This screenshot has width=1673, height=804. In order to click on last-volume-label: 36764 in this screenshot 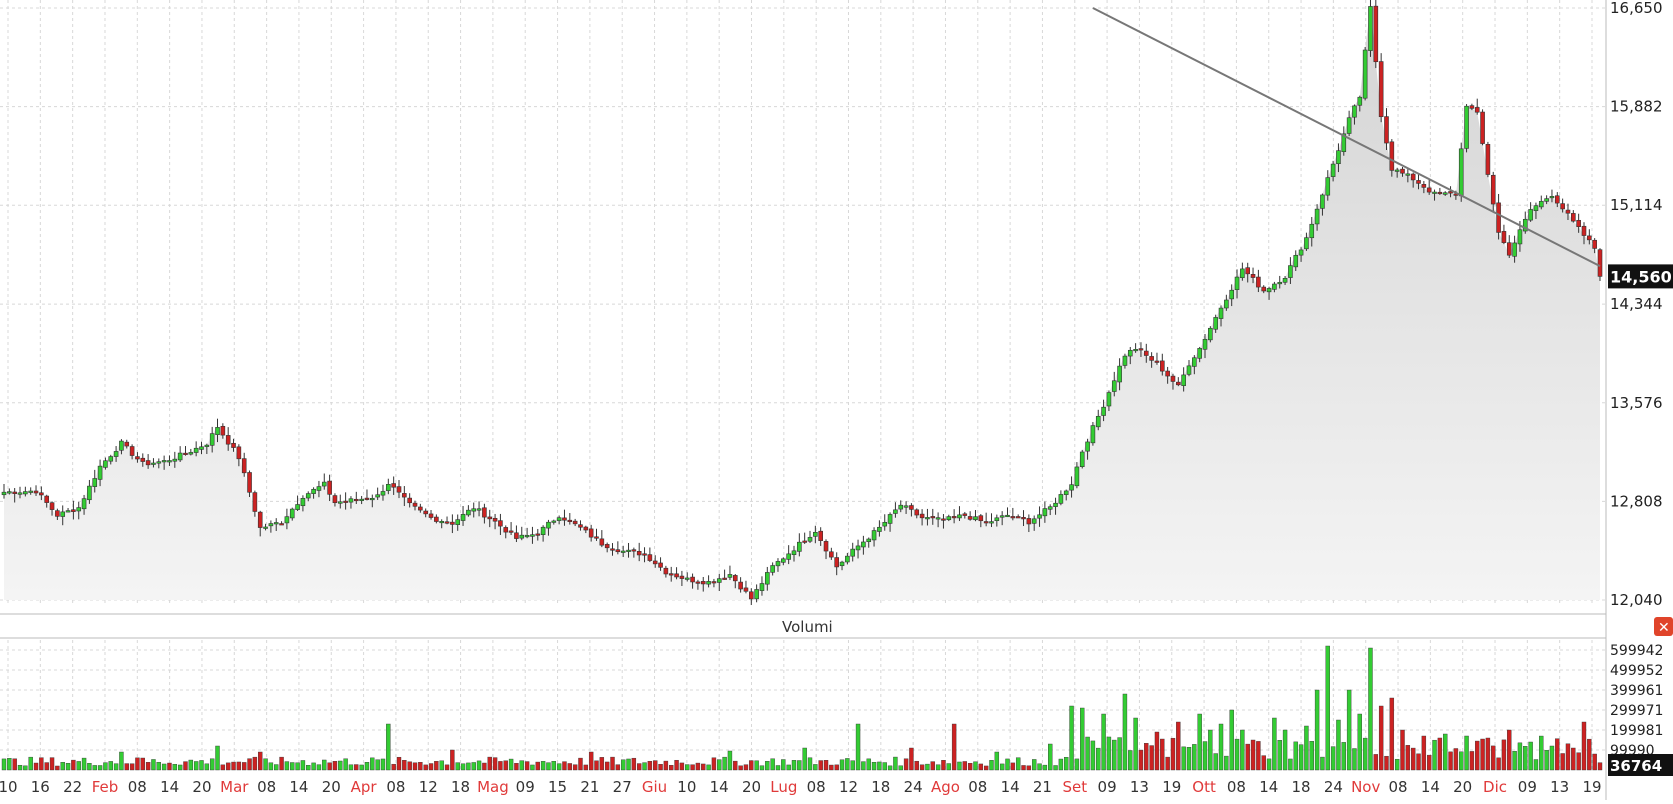, I will do `click(1636, 766)`.